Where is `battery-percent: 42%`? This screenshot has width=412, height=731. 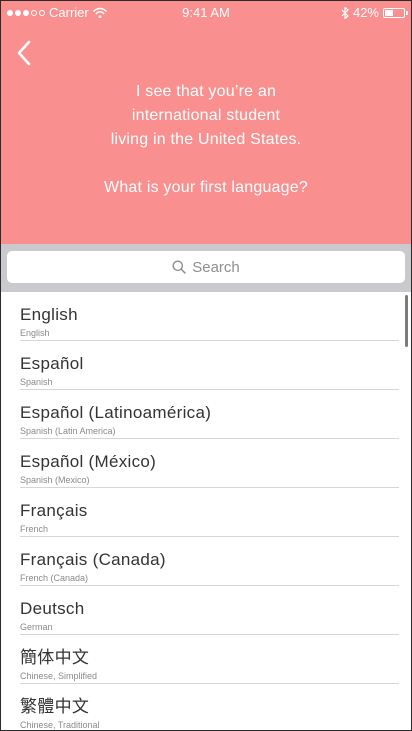 battery-percent: 42% is located at coordinates (365, 12).